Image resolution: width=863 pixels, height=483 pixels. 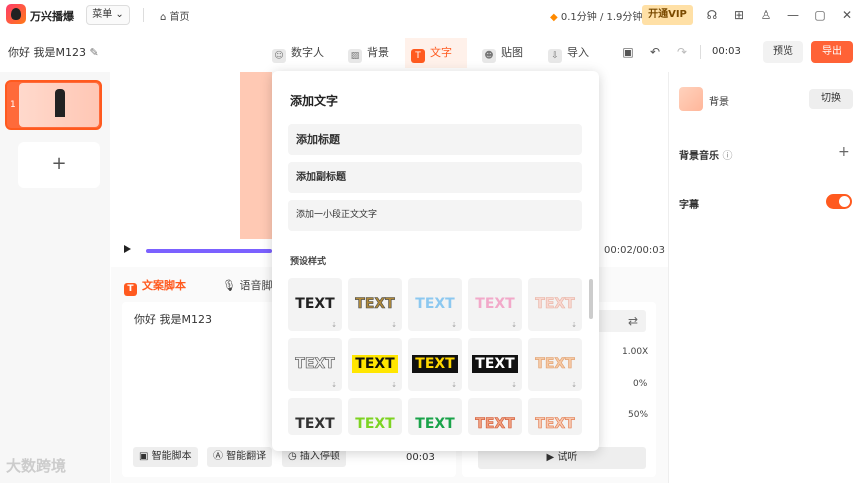 I want to click on project-title: 你好 我是M123 ✎, so click(x=53, y=52).